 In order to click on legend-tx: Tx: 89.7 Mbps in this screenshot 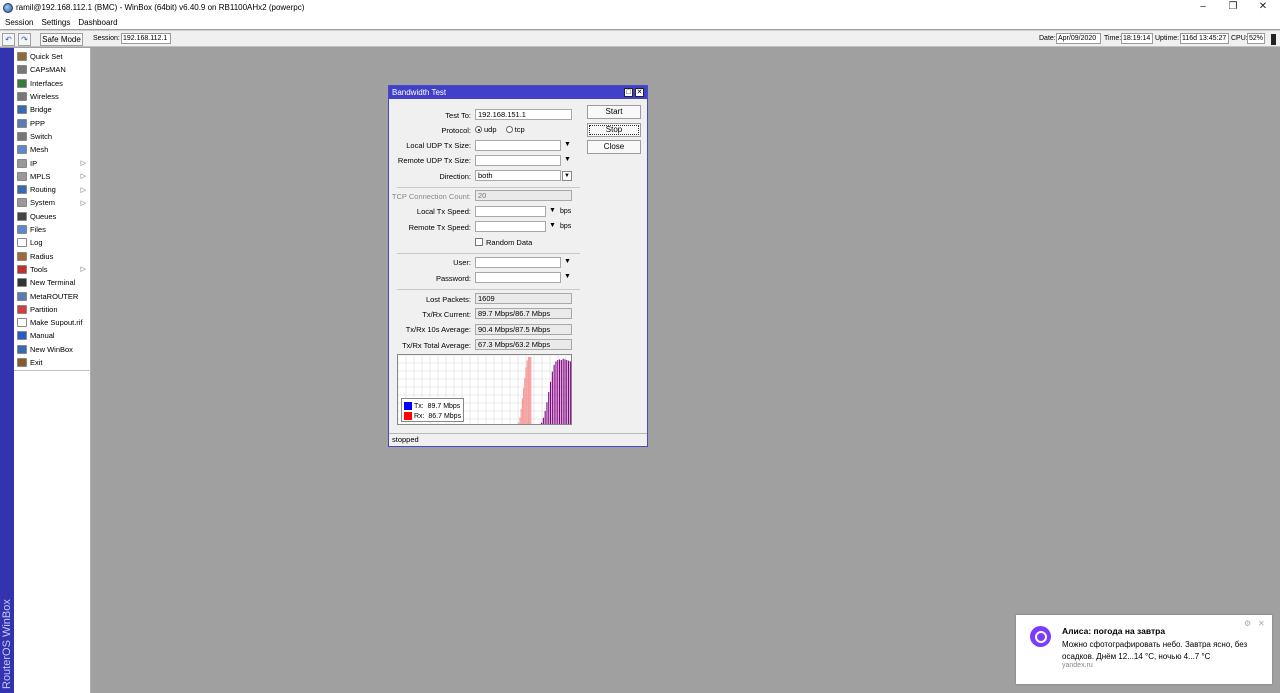, I will do `click(432, 406)`.